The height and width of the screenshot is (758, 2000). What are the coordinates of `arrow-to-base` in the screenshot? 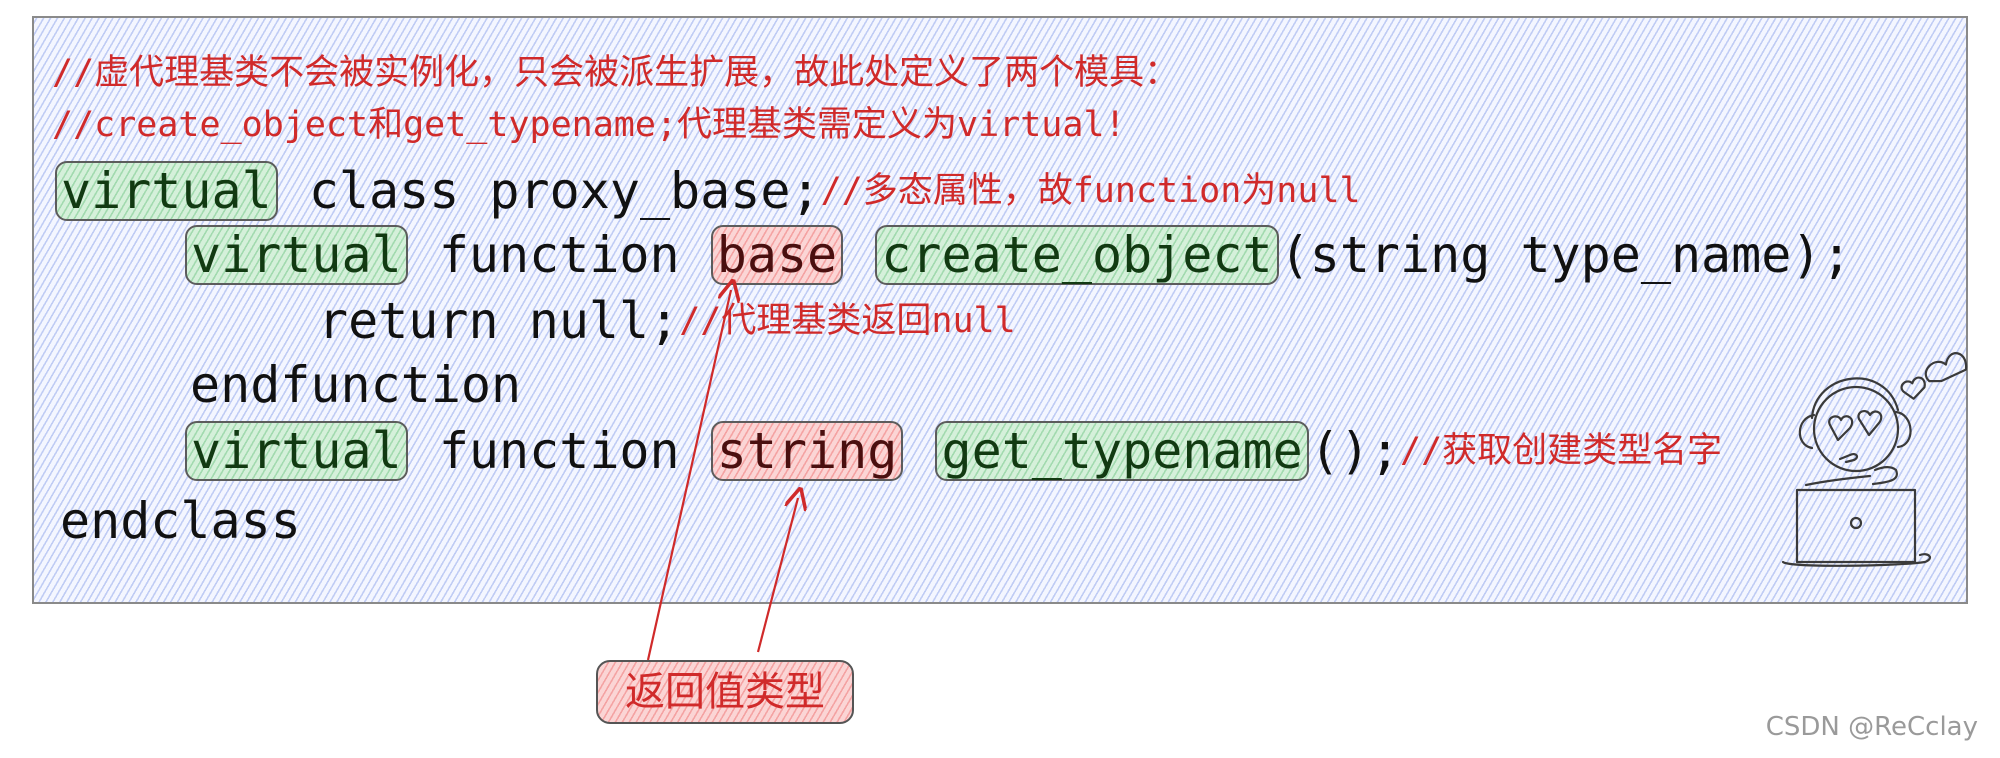 It's located at (688, 475).